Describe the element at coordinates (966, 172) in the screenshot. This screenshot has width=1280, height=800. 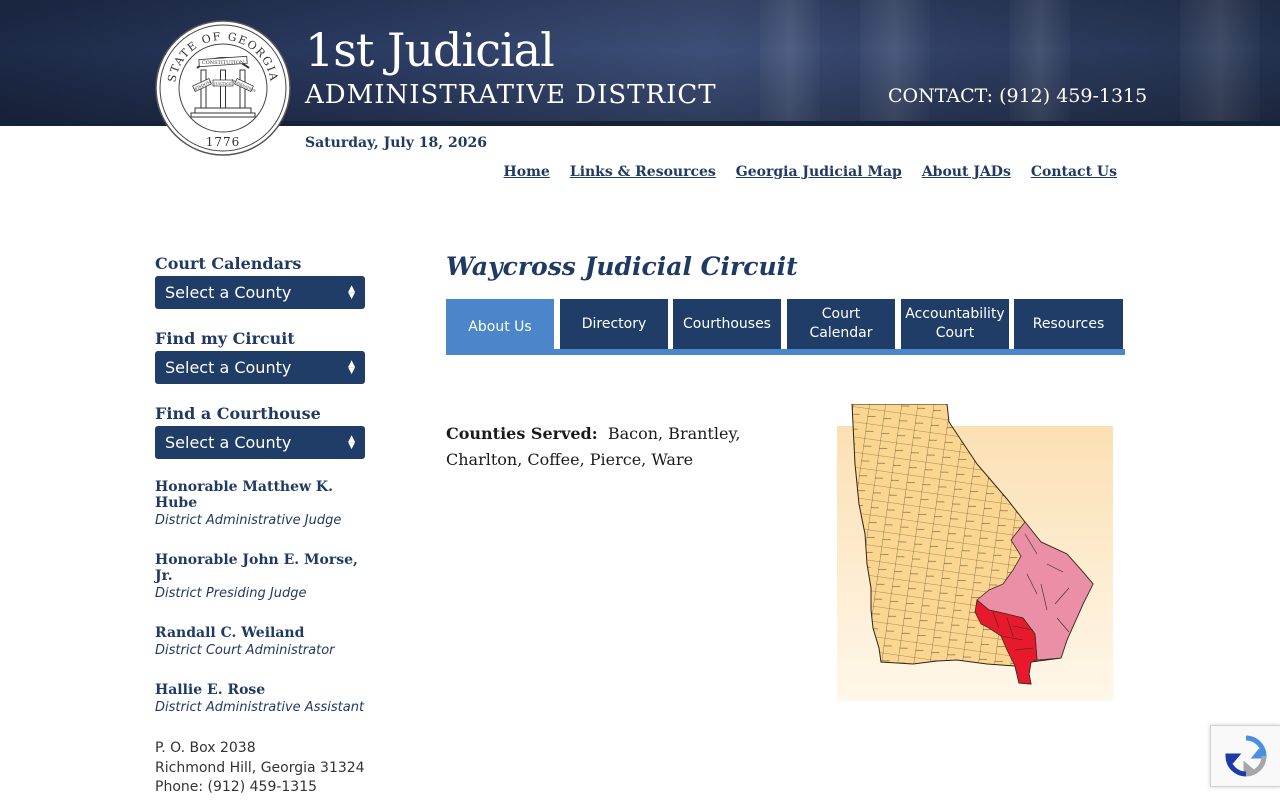
I see `nav-about-jads-link: About JADs` at that location.